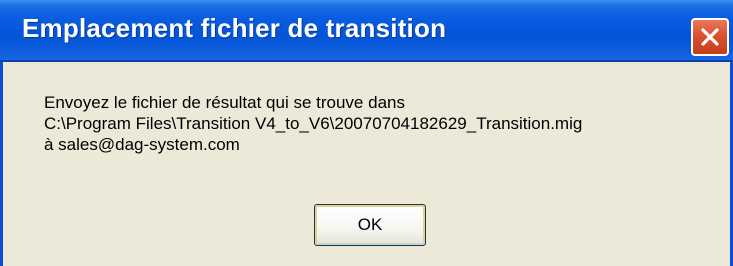  Describe the element at coordinates (234, 28) in the screenshot. I see `window-title: Emplacement fichier de transition` at that location.